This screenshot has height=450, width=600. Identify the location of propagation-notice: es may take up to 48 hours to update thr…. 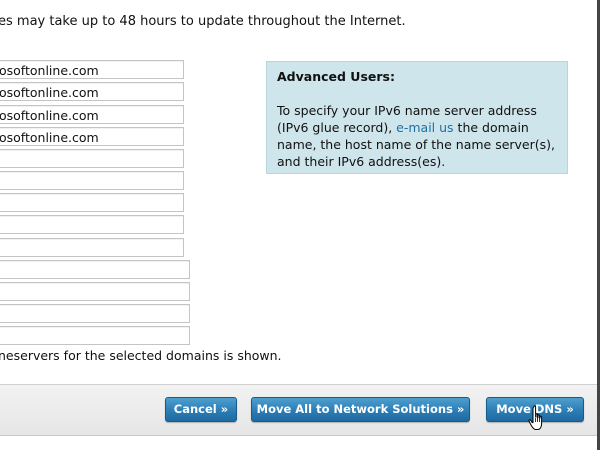
(203, 21).